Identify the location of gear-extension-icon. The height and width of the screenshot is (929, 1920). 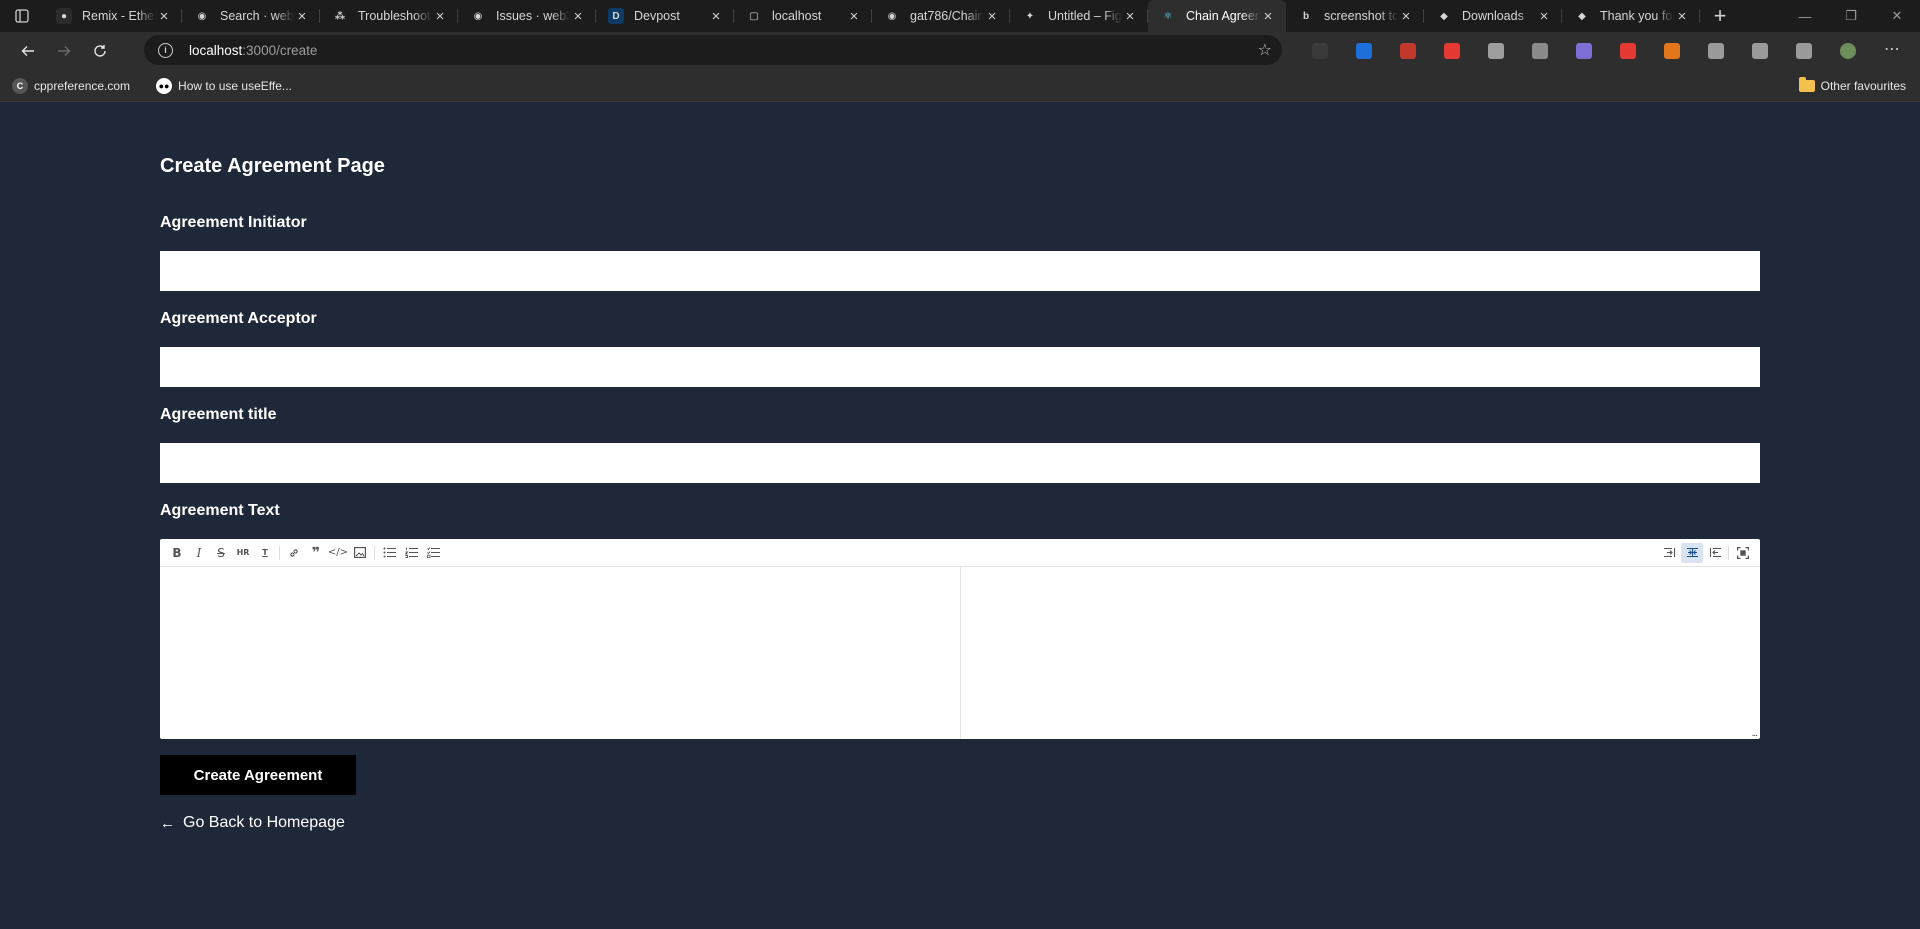
(1540, 51).